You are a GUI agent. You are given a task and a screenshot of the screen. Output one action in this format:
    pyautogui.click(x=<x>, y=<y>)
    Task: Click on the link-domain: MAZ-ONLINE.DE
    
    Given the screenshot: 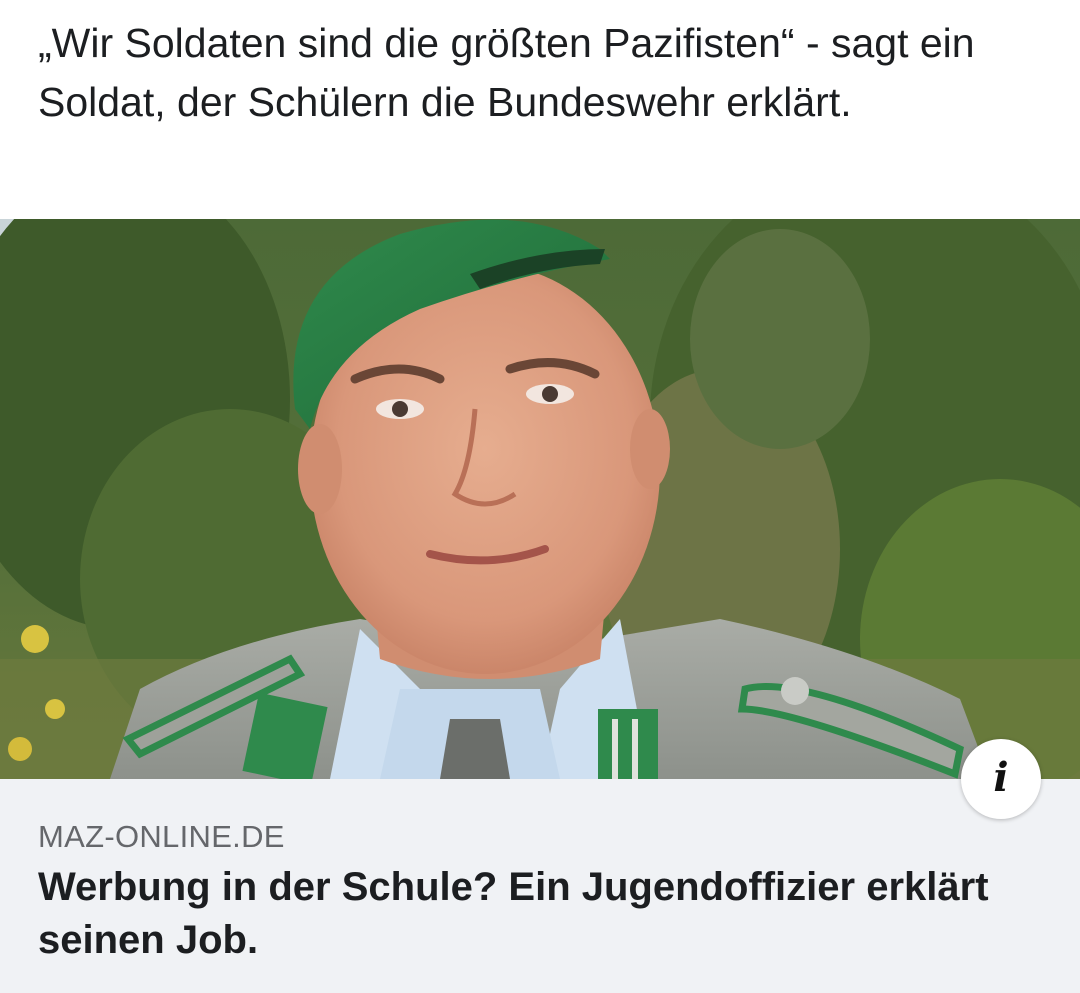 What is the action you would take?
    pyautogui.click(x=161, y=836)
    